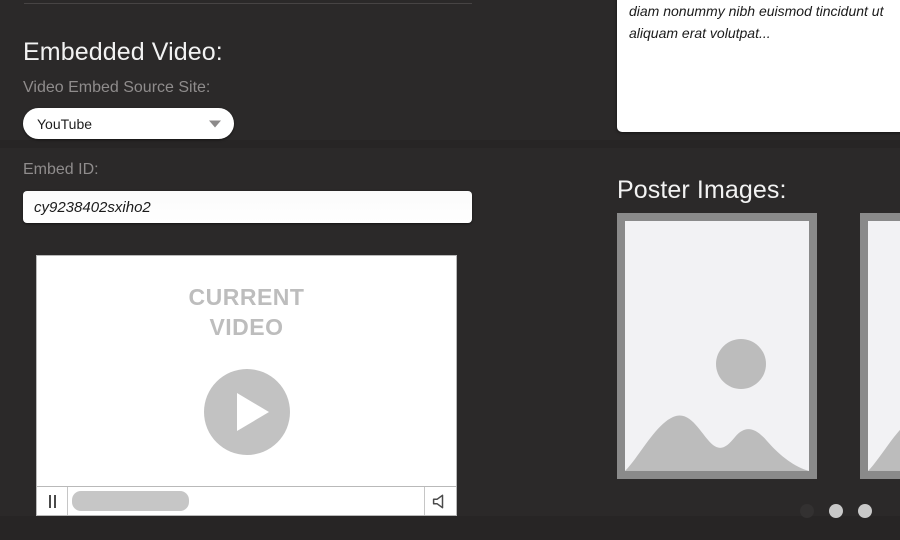 The width and height of the screenshot is (900, 540). What do you see at coordinates (117, 87) in the screenshot?
I see `source-site-label: Video Embed Source Site:` at bounding box center [117, 87].